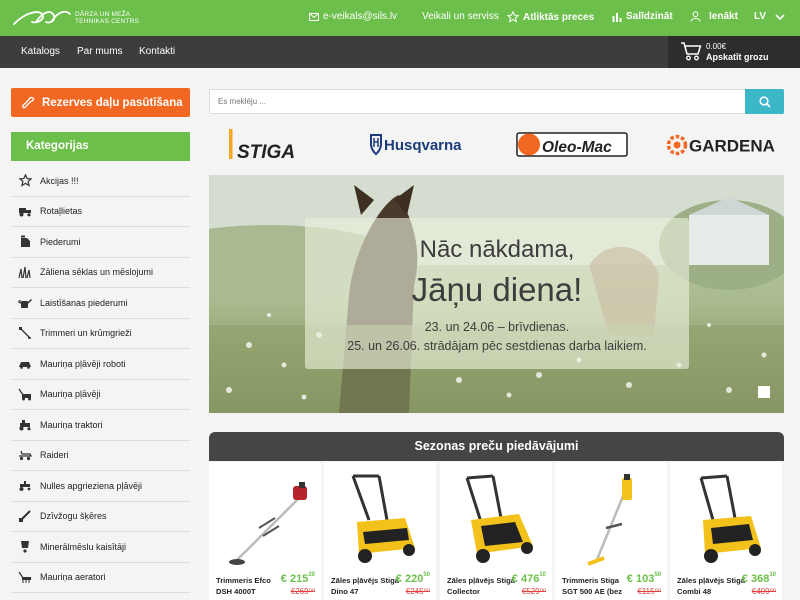  I want to click on product-name: Zāles pļāvējs Stiga Combi 48, so click(711, 586).